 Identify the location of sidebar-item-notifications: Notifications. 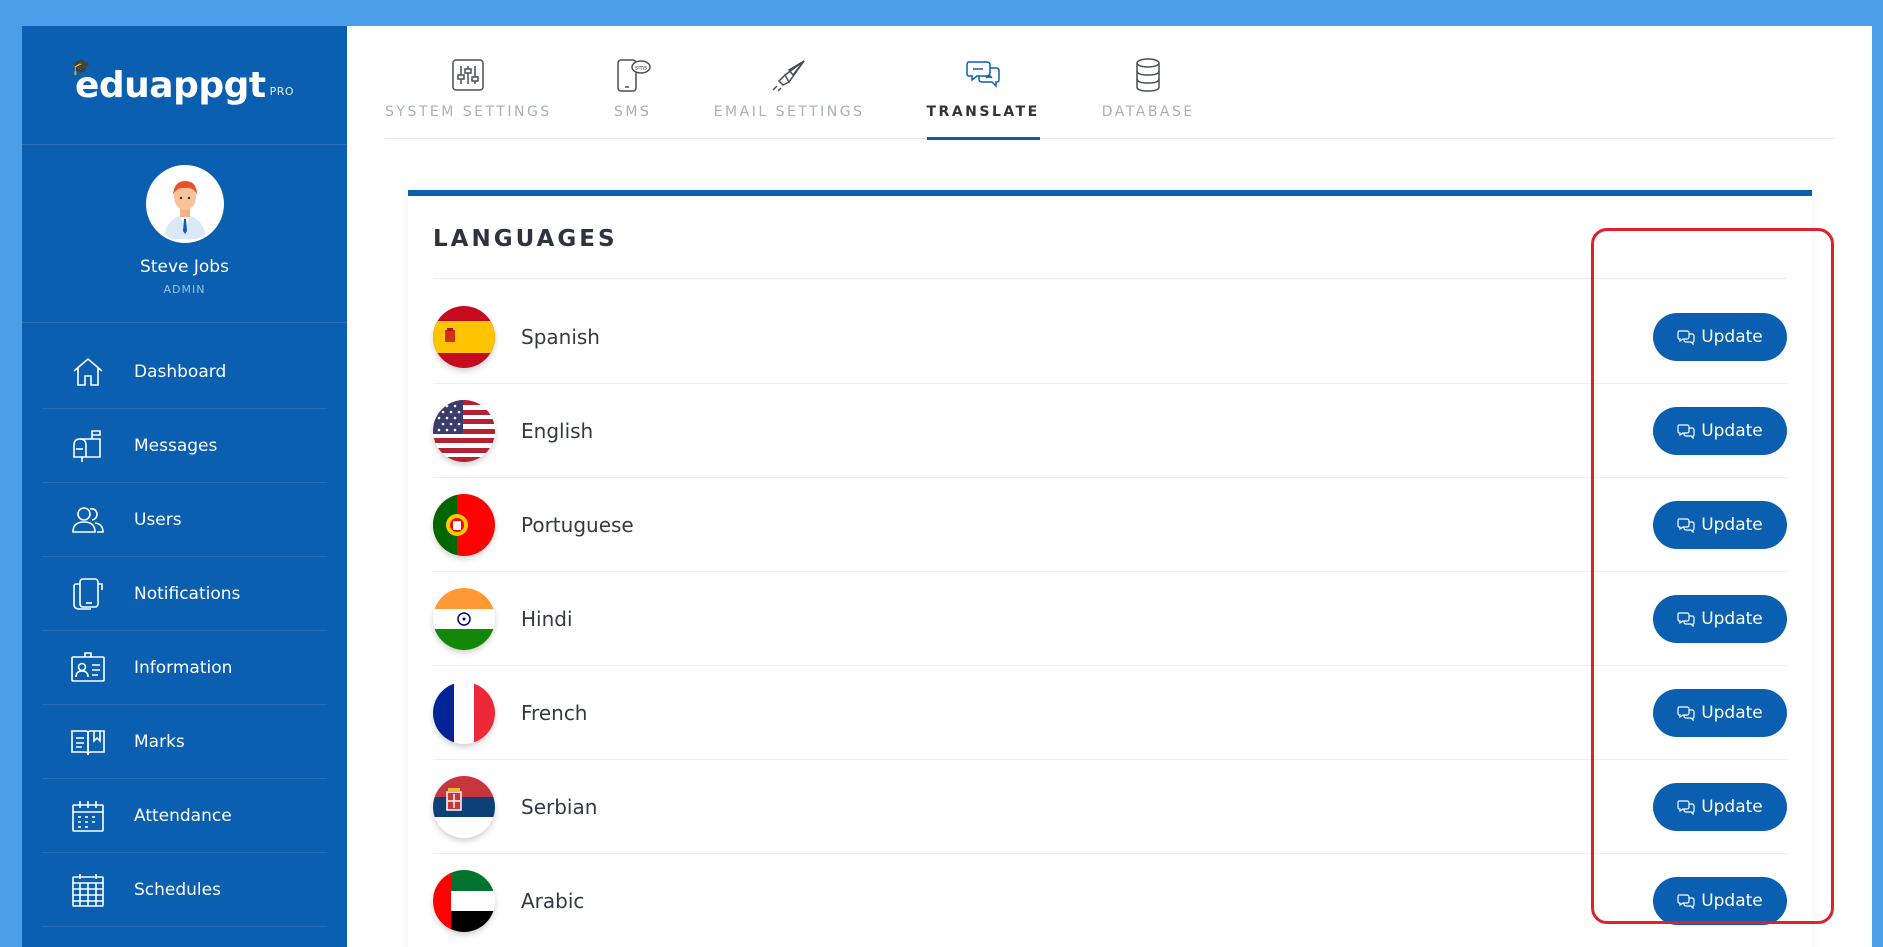
(184, 594).